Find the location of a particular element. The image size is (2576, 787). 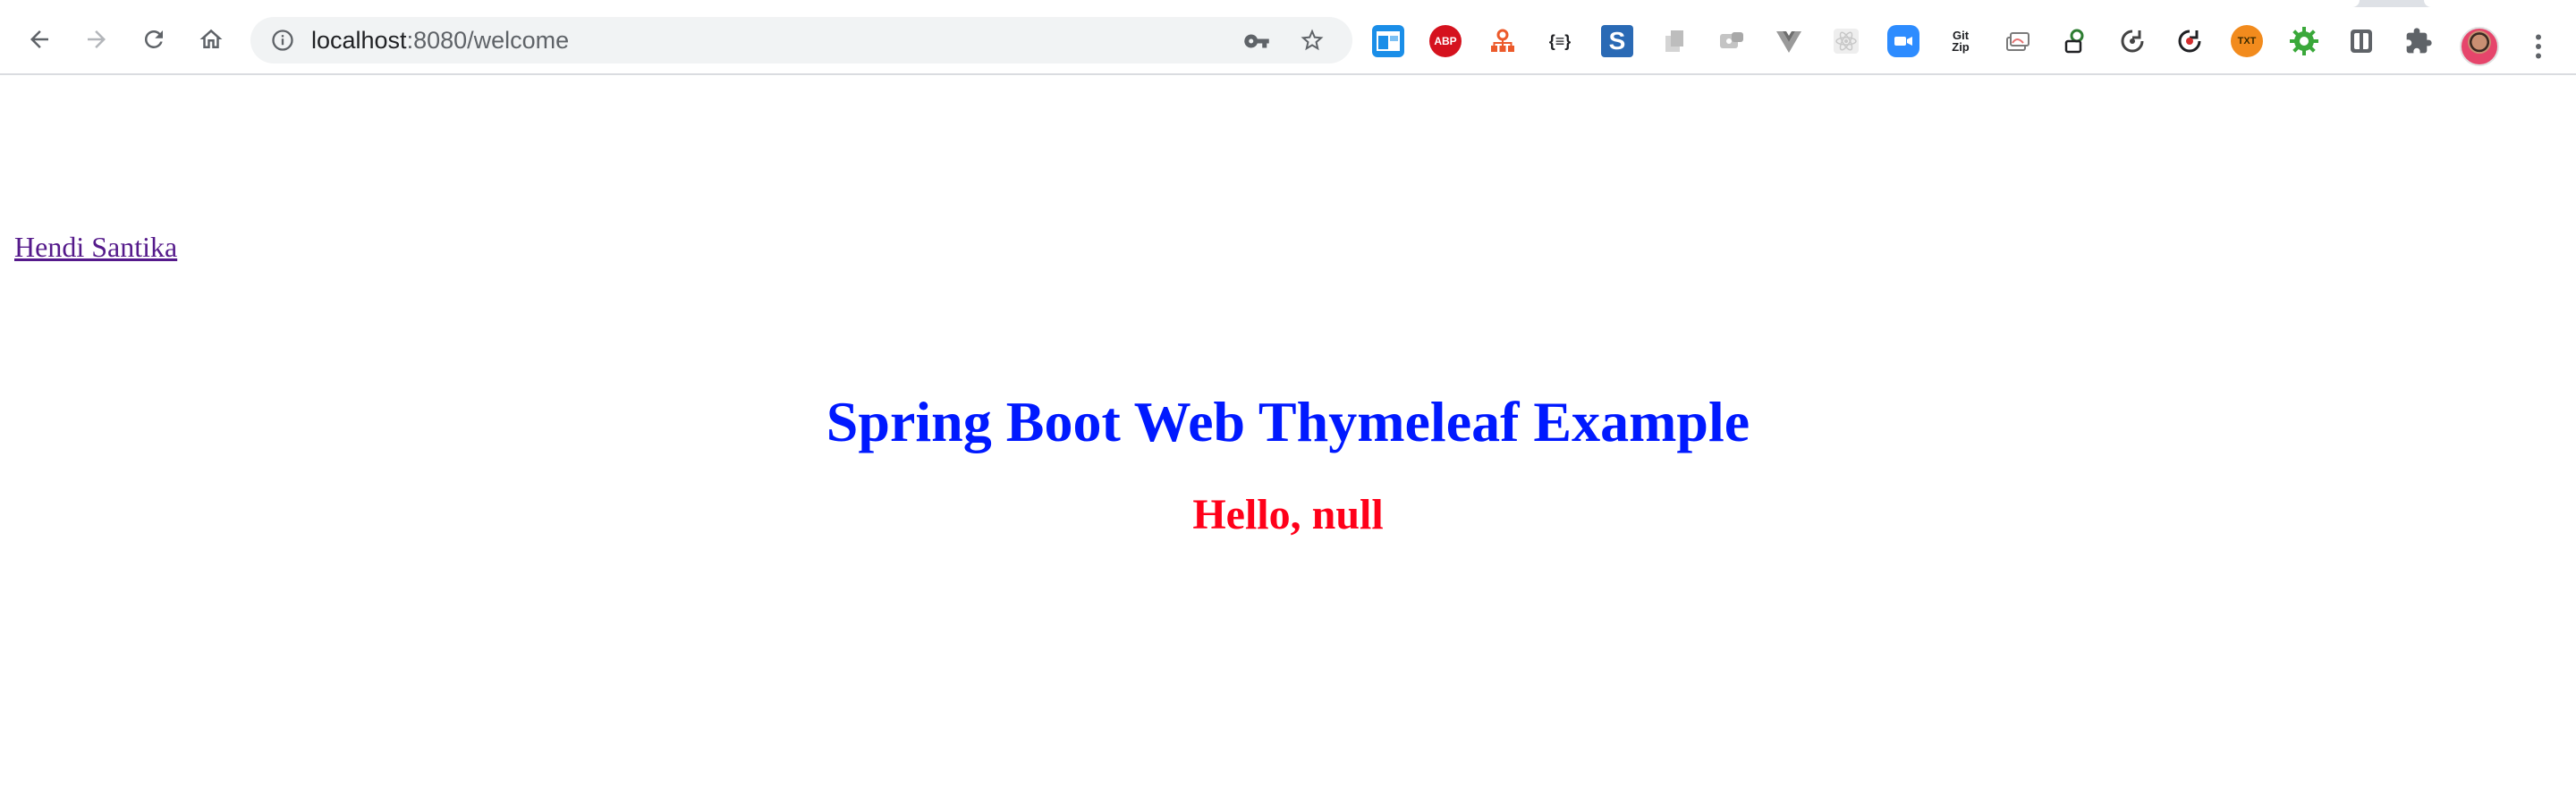

author-link: Hendi Santika is located at coordinates (95, 247).